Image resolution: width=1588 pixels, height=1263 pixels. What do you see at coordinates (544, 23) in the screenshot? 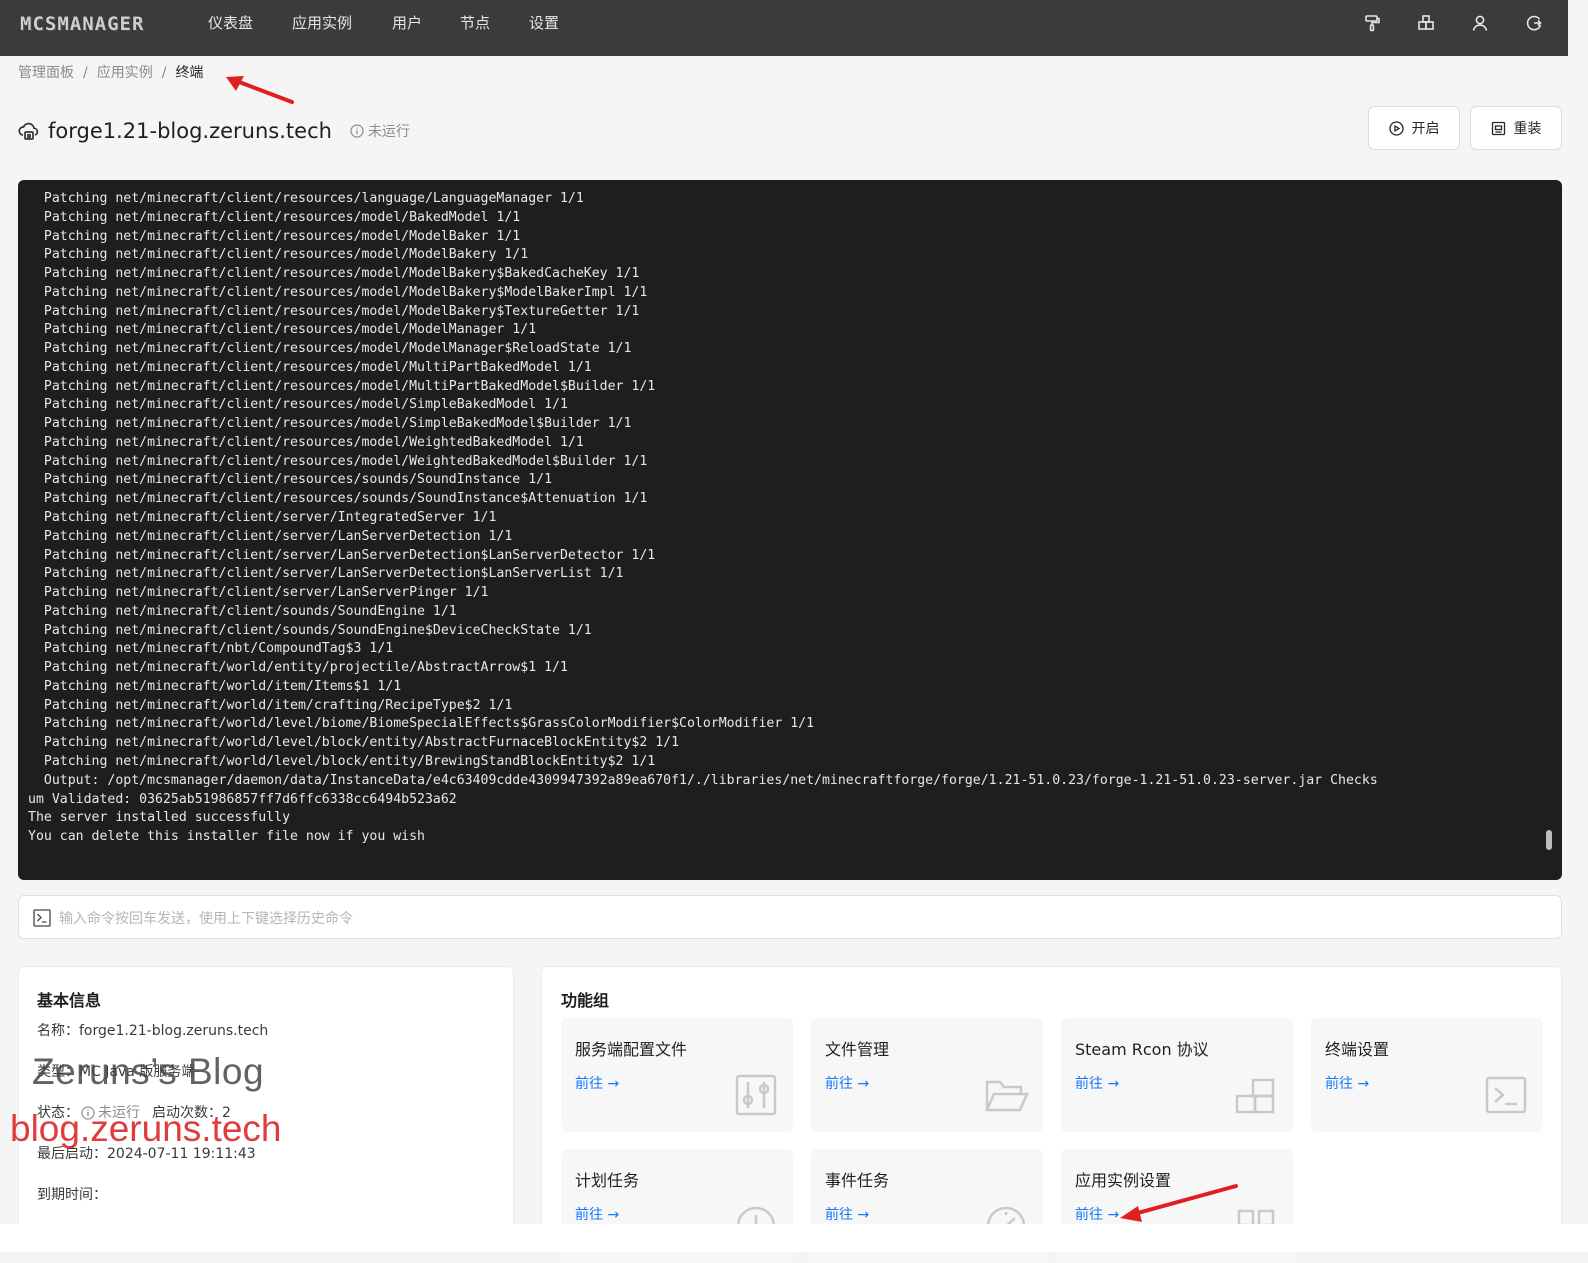
I see `nav-settings: 设置` at bounding box center [544, 23].